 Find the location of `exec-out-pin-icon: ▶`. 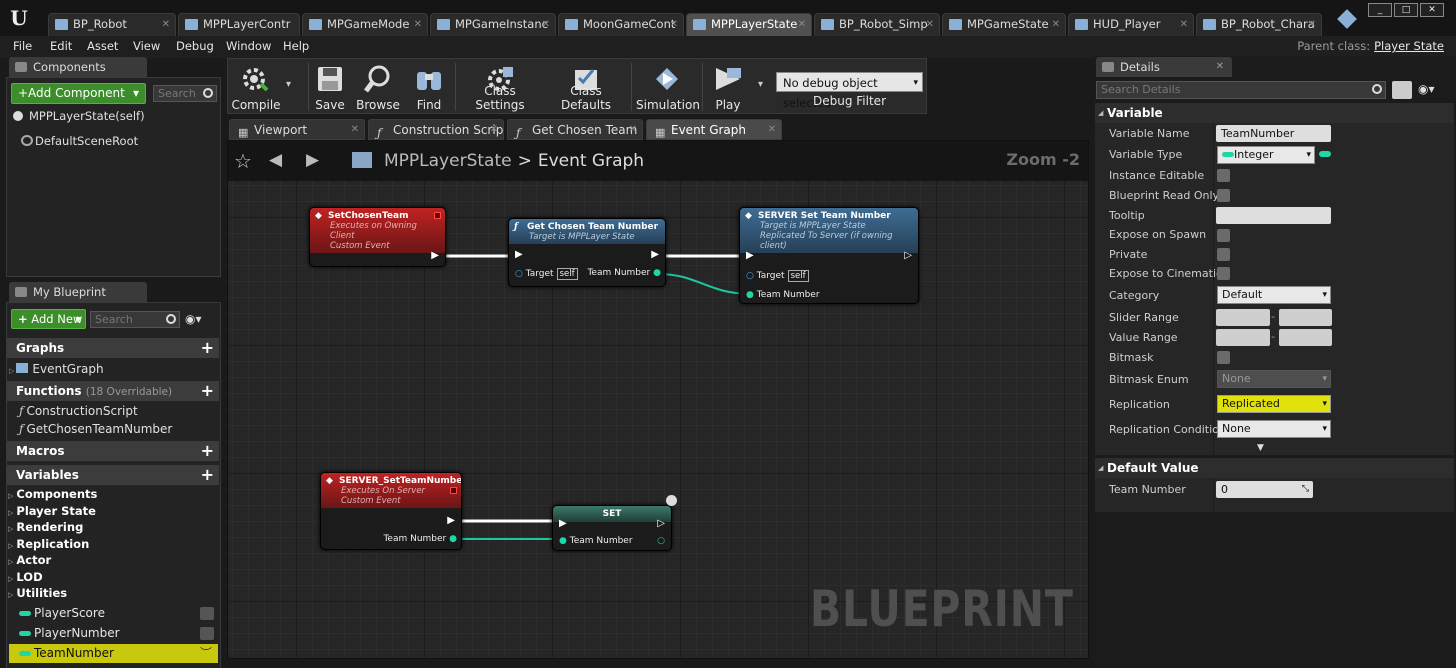

exec-out-pin-icon: ▶ is located at coordinates (435, 255).